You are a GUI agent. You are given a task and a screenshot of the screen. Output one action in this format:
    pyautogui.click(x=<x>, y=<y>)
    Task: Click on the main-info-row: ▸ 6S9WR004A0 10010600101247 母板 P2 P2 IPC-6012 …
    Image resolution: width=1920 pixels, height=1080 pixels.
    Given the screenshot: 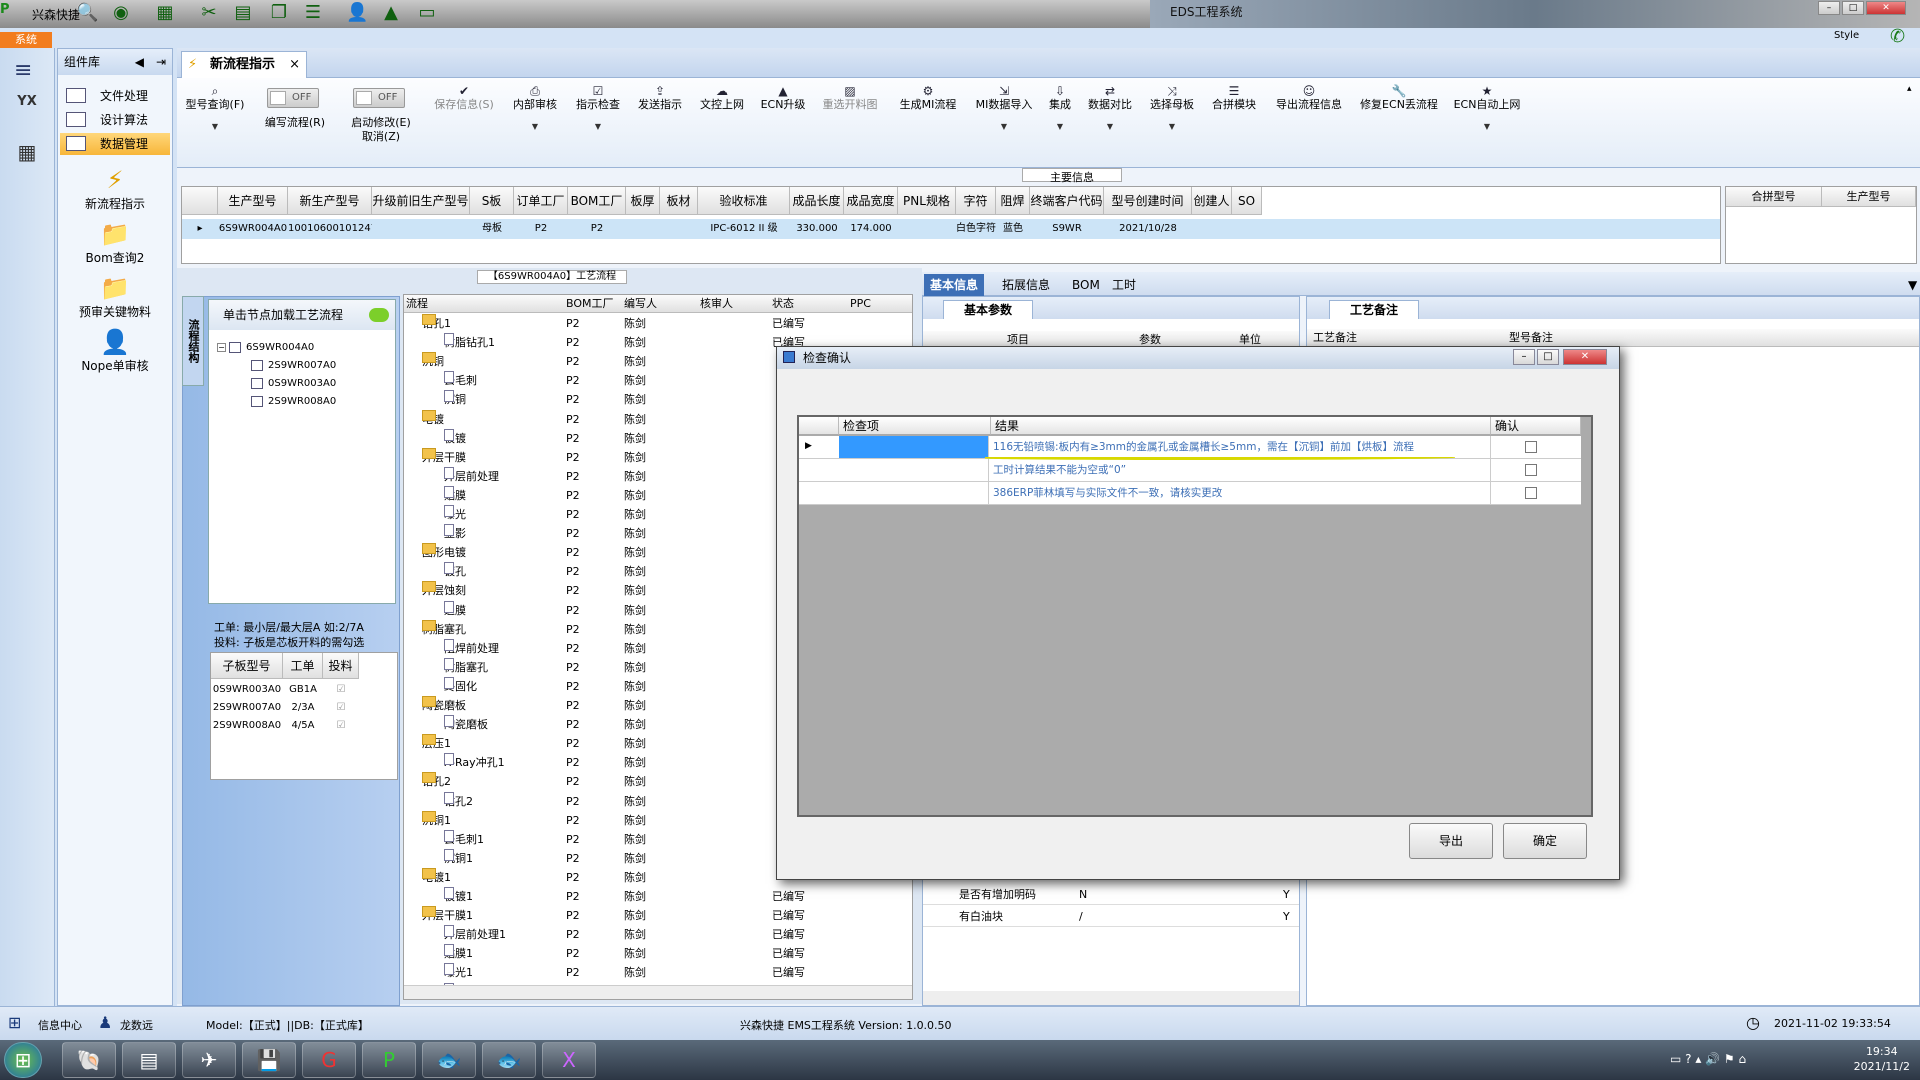 What is the action you would take?
    pyautogui.click(x=951, y=229)
    